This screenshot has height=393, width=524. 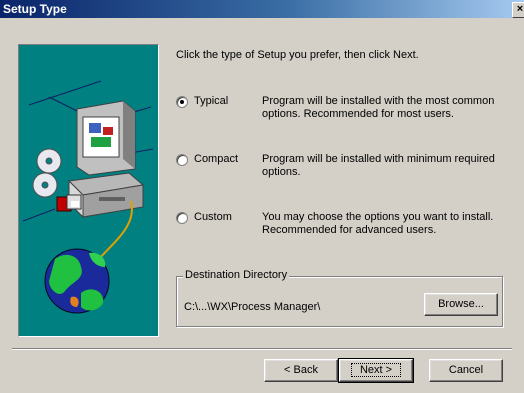 I want to click on next-button-label: Next >, so click(x=376, y=370).